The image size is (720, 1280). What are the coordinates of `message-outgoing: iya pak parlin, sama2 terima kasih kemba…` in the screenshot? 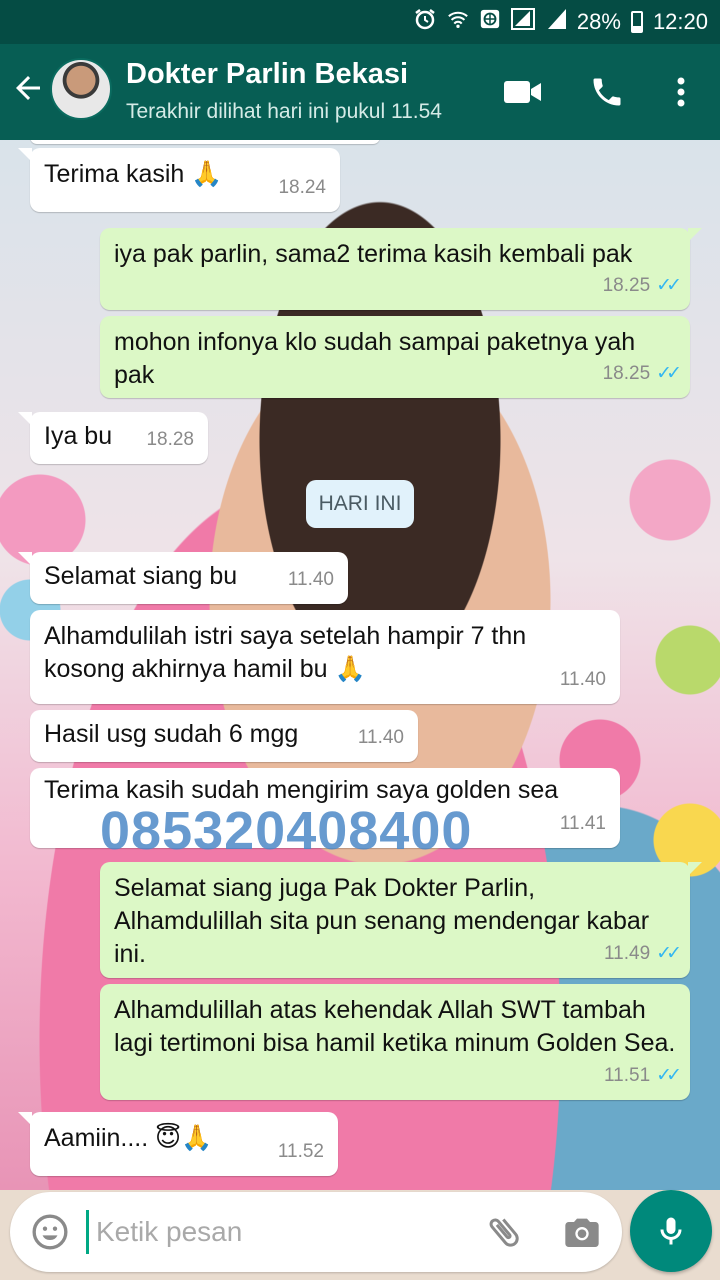 It's located at (401, 269).